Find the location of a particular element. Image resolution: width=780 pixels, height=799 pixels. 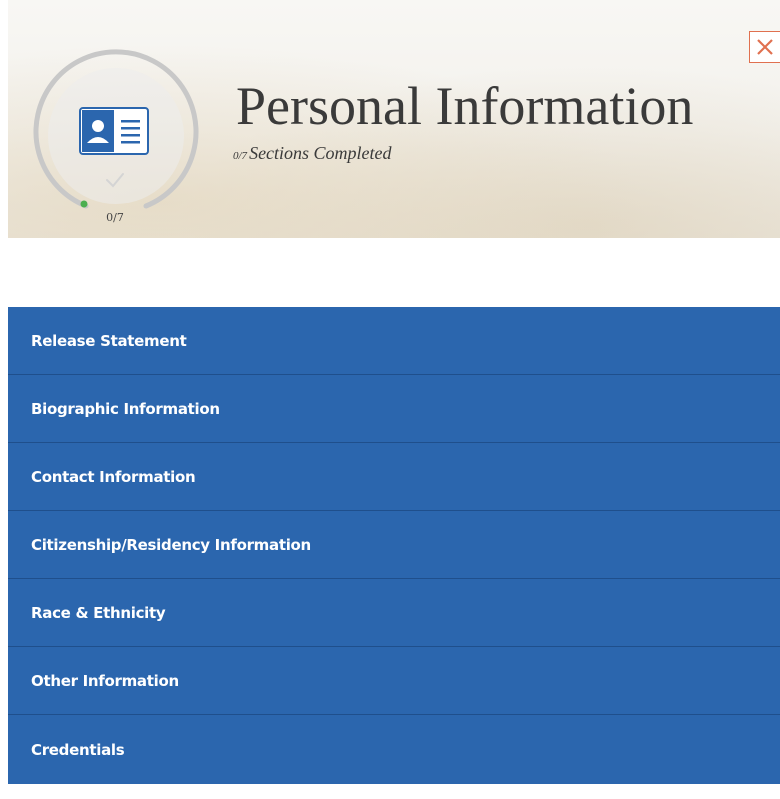

close-icon is located at coordinates (765, 47).